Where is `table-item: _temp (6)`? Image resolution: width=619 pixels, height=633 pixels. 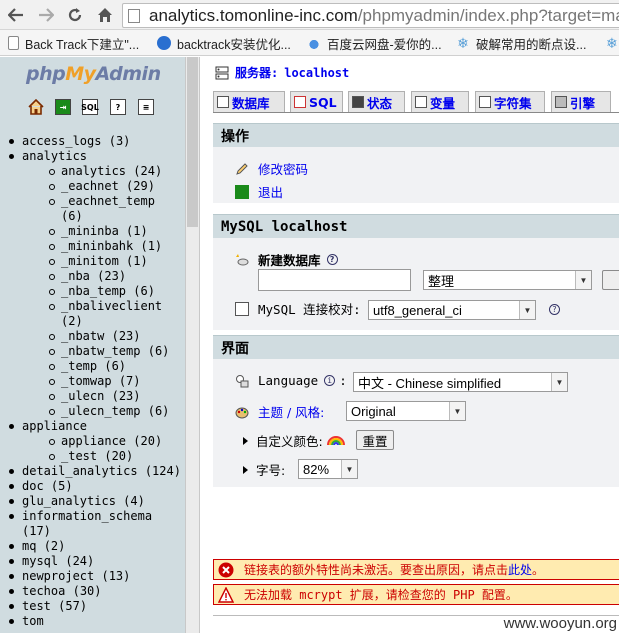 table-item: _temp (6) is located at coordinates (95, 366).